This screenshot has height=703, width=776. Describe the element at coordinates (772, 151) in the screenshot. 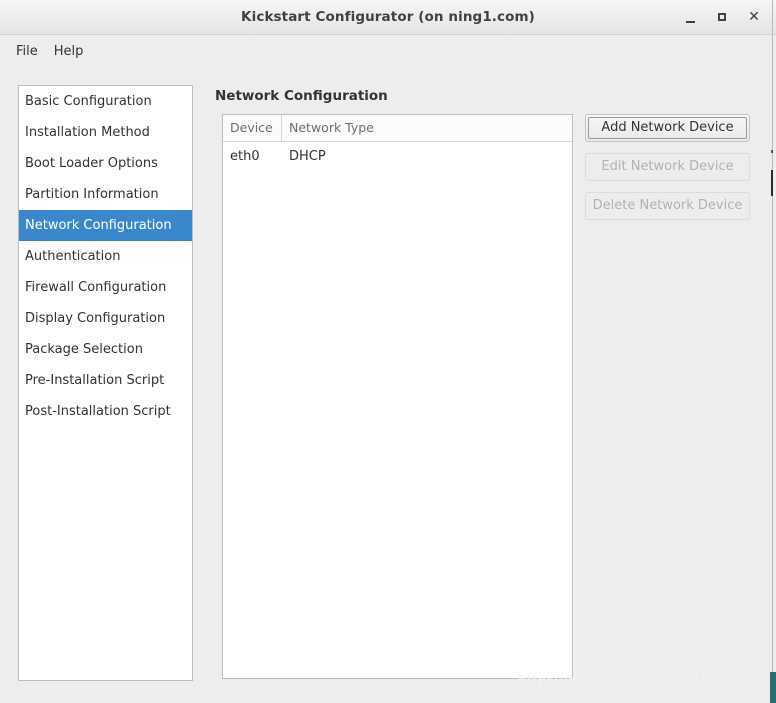

I see `edge-artifact-dot` at that location.